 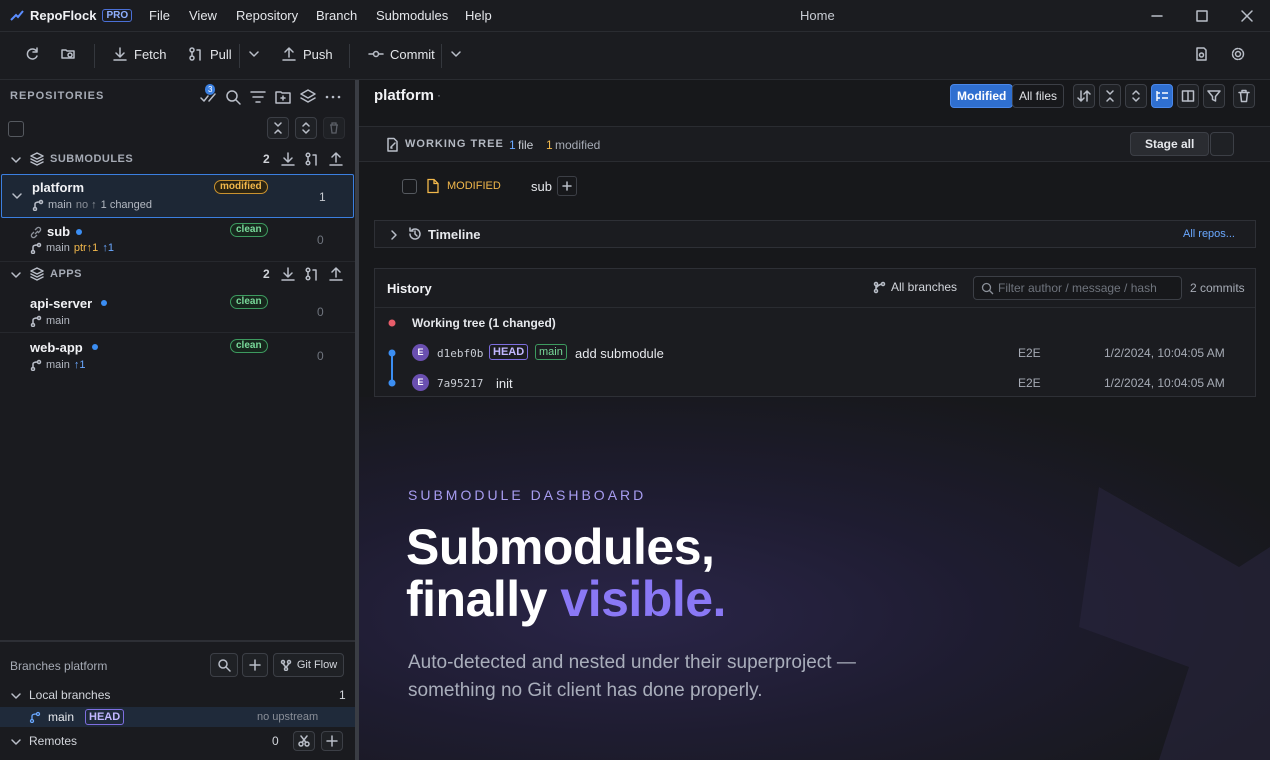 What do you see at coordinates (308, 665) in the screenshot?
I see `git-flow-button: Git Flow` at bounding box center [308, 665].